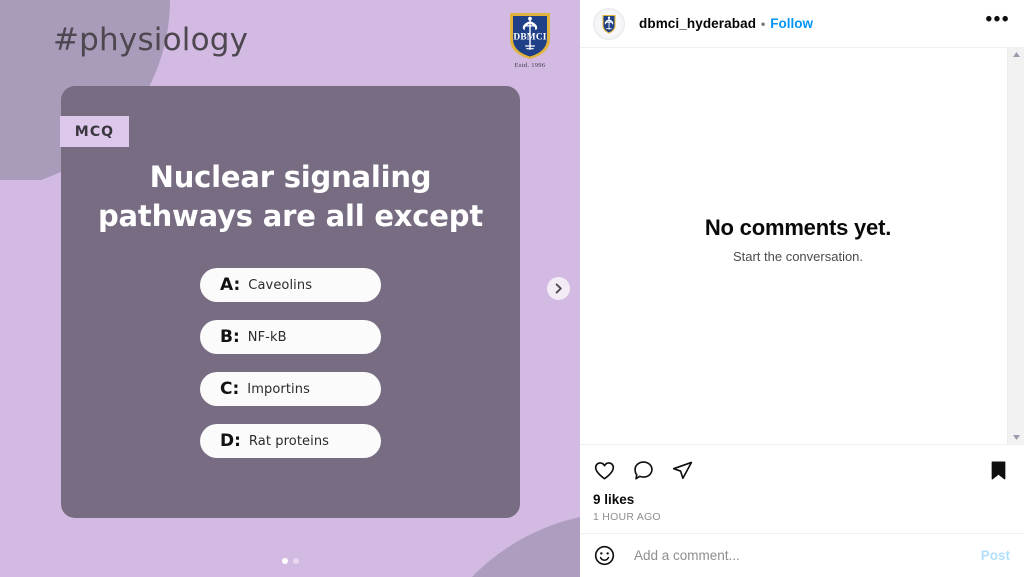 Image resolution: width=1024 pixels, height=577 pixels. What do you see at coordinates (609, 23) in the screenshot?
I see `avatar` at bounding box center [609, 23].